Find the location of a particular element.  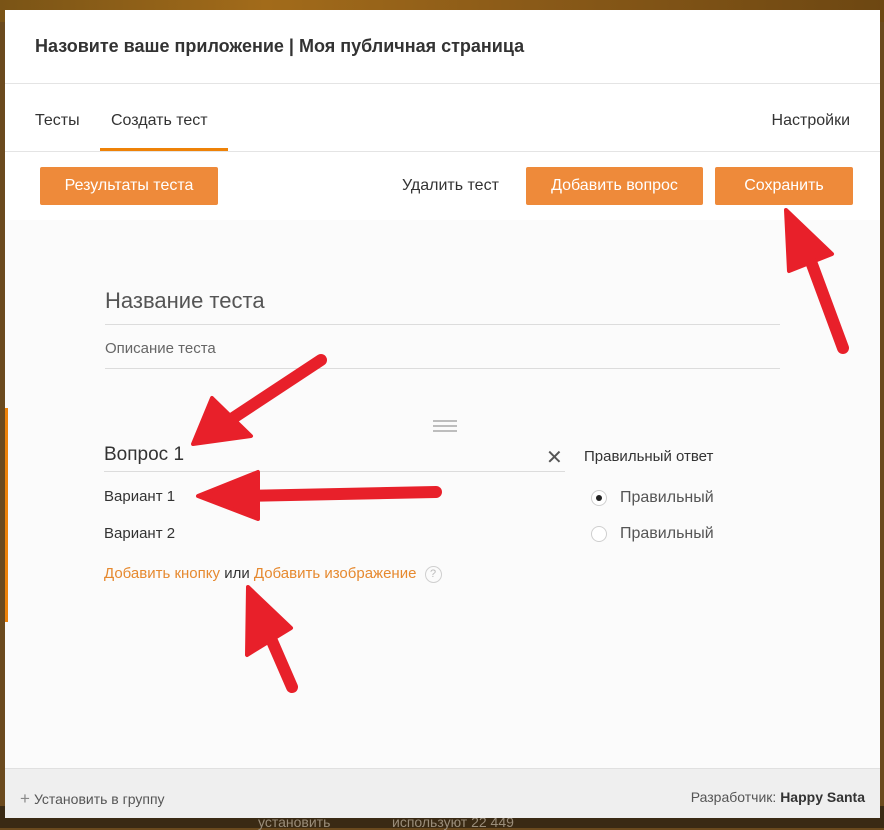

install-to-group-label: Установить в группу is located at coordinates (99, 799).